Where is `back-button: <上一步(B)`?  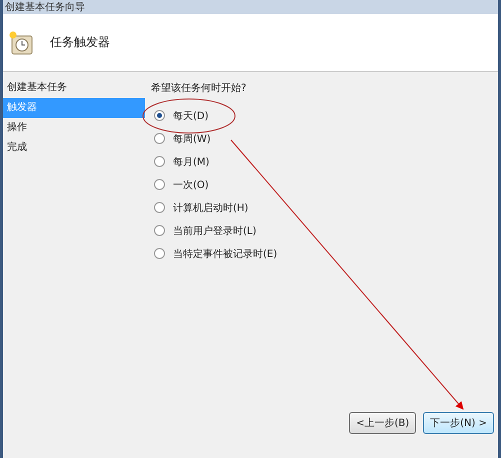
back-button: <上一步(B) is located at coordinates (382, 423).